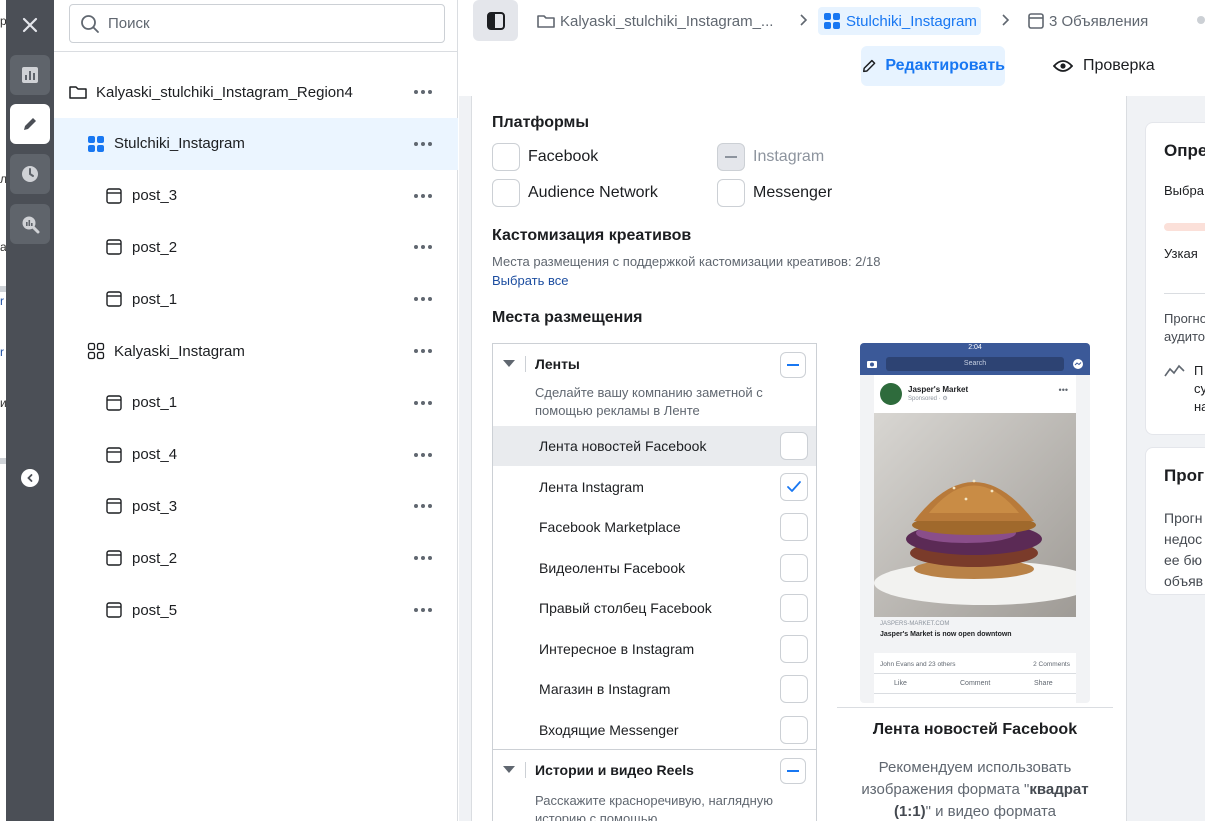 The height and width of the screenshot is (821, 1205). I want to click on placement-item: Лента новостей Facebook, so click(654, 446).